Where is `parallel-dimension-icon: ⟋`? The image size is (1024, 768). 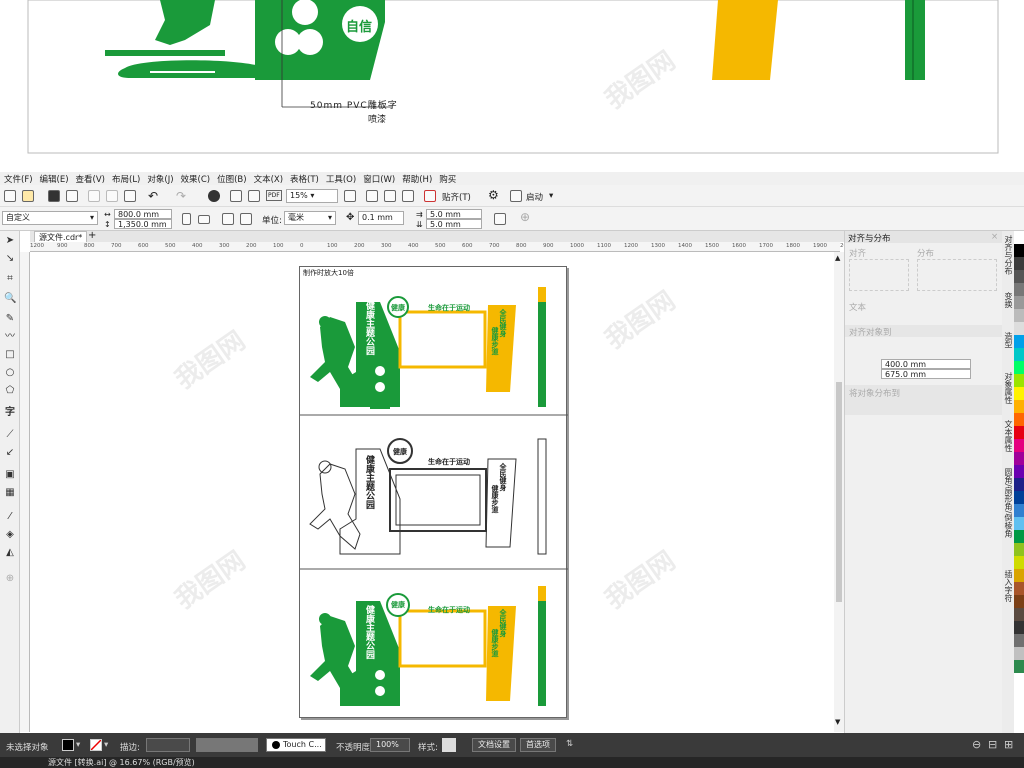 parallel-dimension-icon: ⟋ is located at coordinates (10, 435).